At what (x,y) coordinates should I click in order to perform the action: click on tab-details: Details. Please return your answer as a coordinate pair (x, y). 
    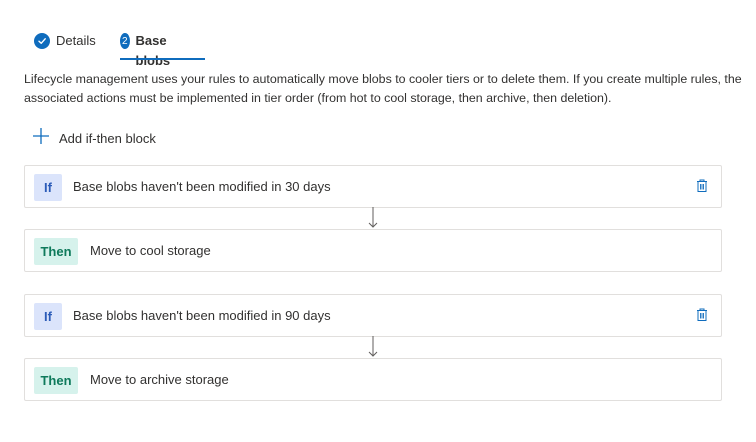
    Looking at the image, I should click on (65, 45).